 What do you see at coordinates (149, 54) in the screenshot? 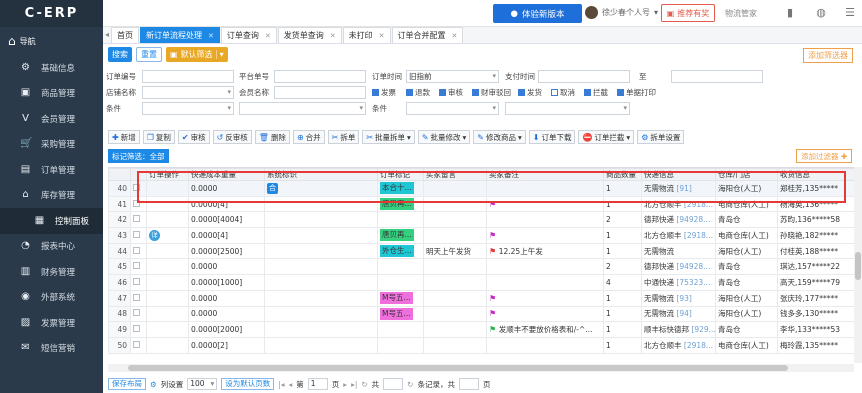
I see `reset-button: 重置` at bounding box center [149, 54].